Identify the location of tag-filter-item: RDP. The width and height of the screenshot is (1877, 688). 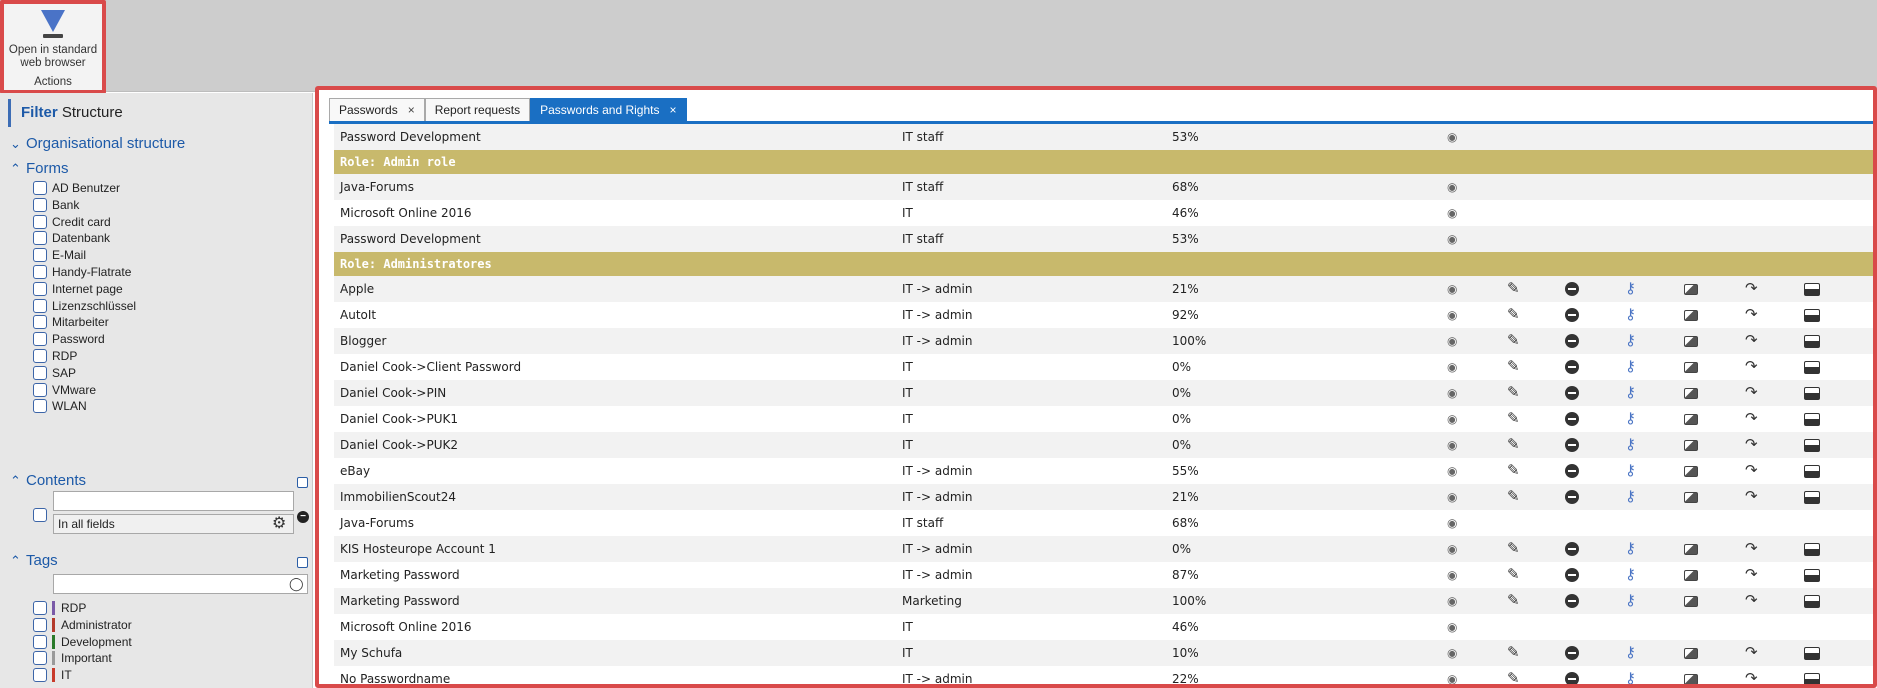
(59, 608).